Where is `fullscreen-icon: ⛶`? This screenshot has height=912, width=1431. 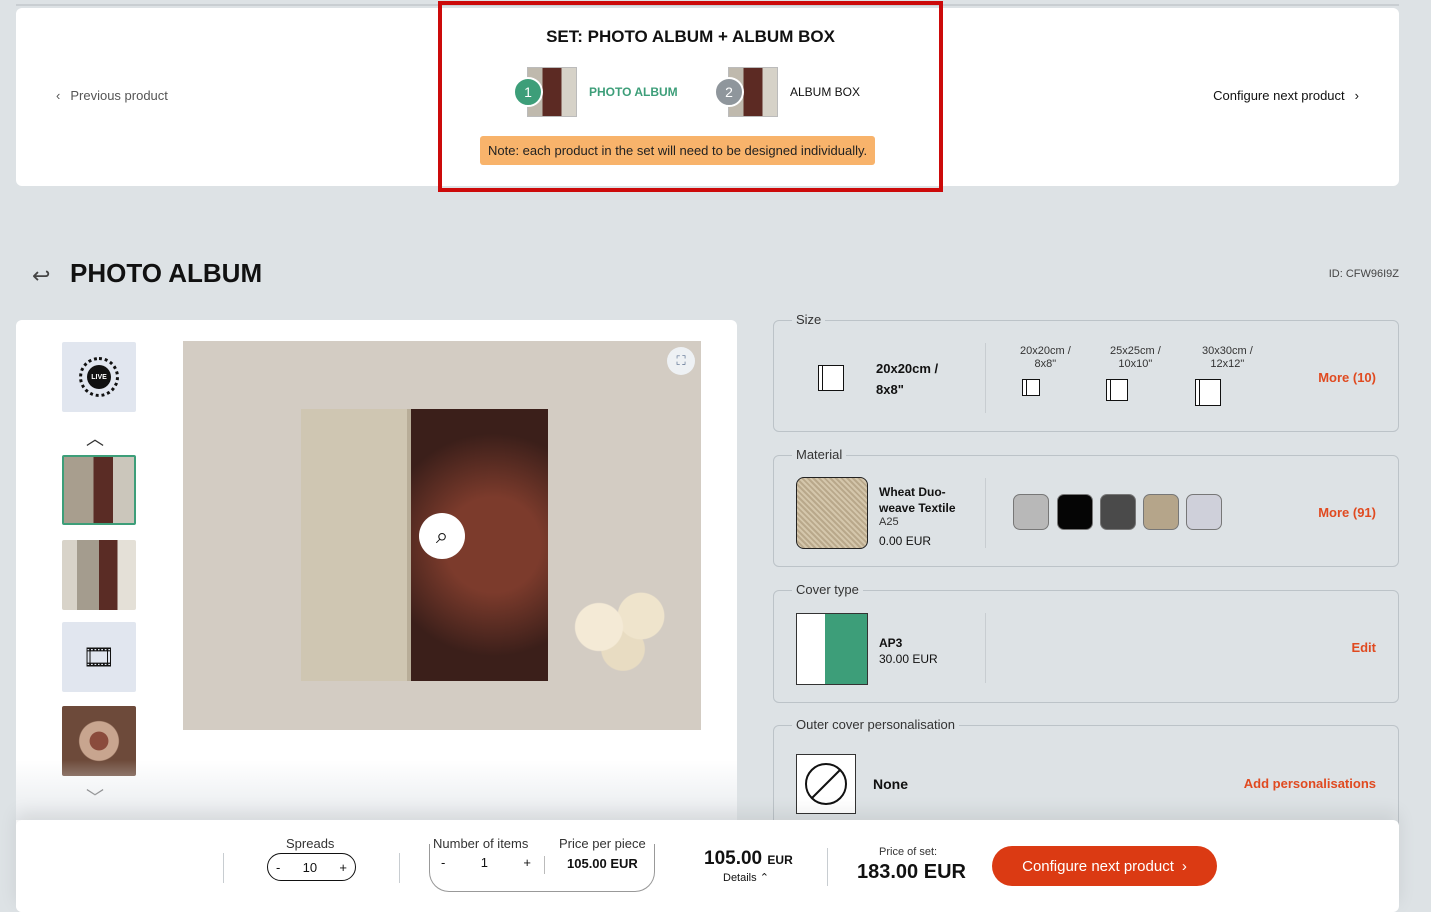
fullscreen-icon: ⛶ is located at coordinates (681, 360).